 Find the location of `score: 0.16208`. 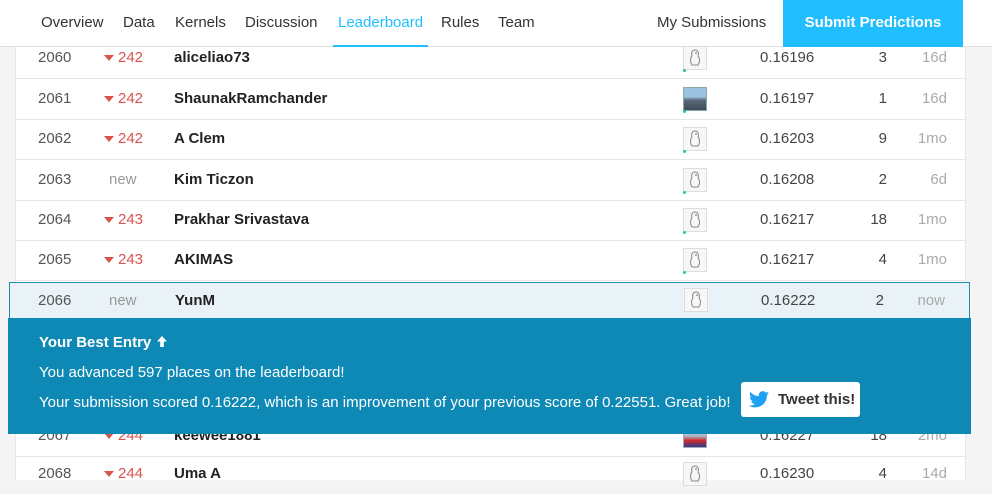

score: 0.16208 is located at coordinates (787, 179).